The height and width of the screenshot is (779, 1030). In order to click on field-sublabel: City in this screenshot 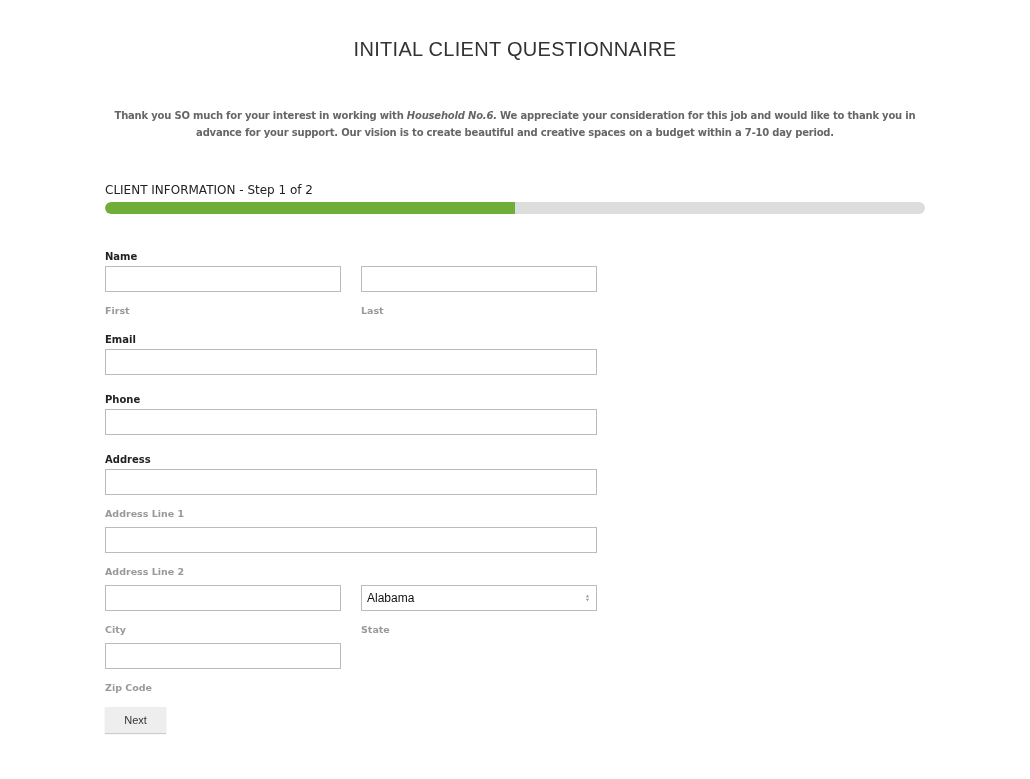, I will do `click(116, 630)`.